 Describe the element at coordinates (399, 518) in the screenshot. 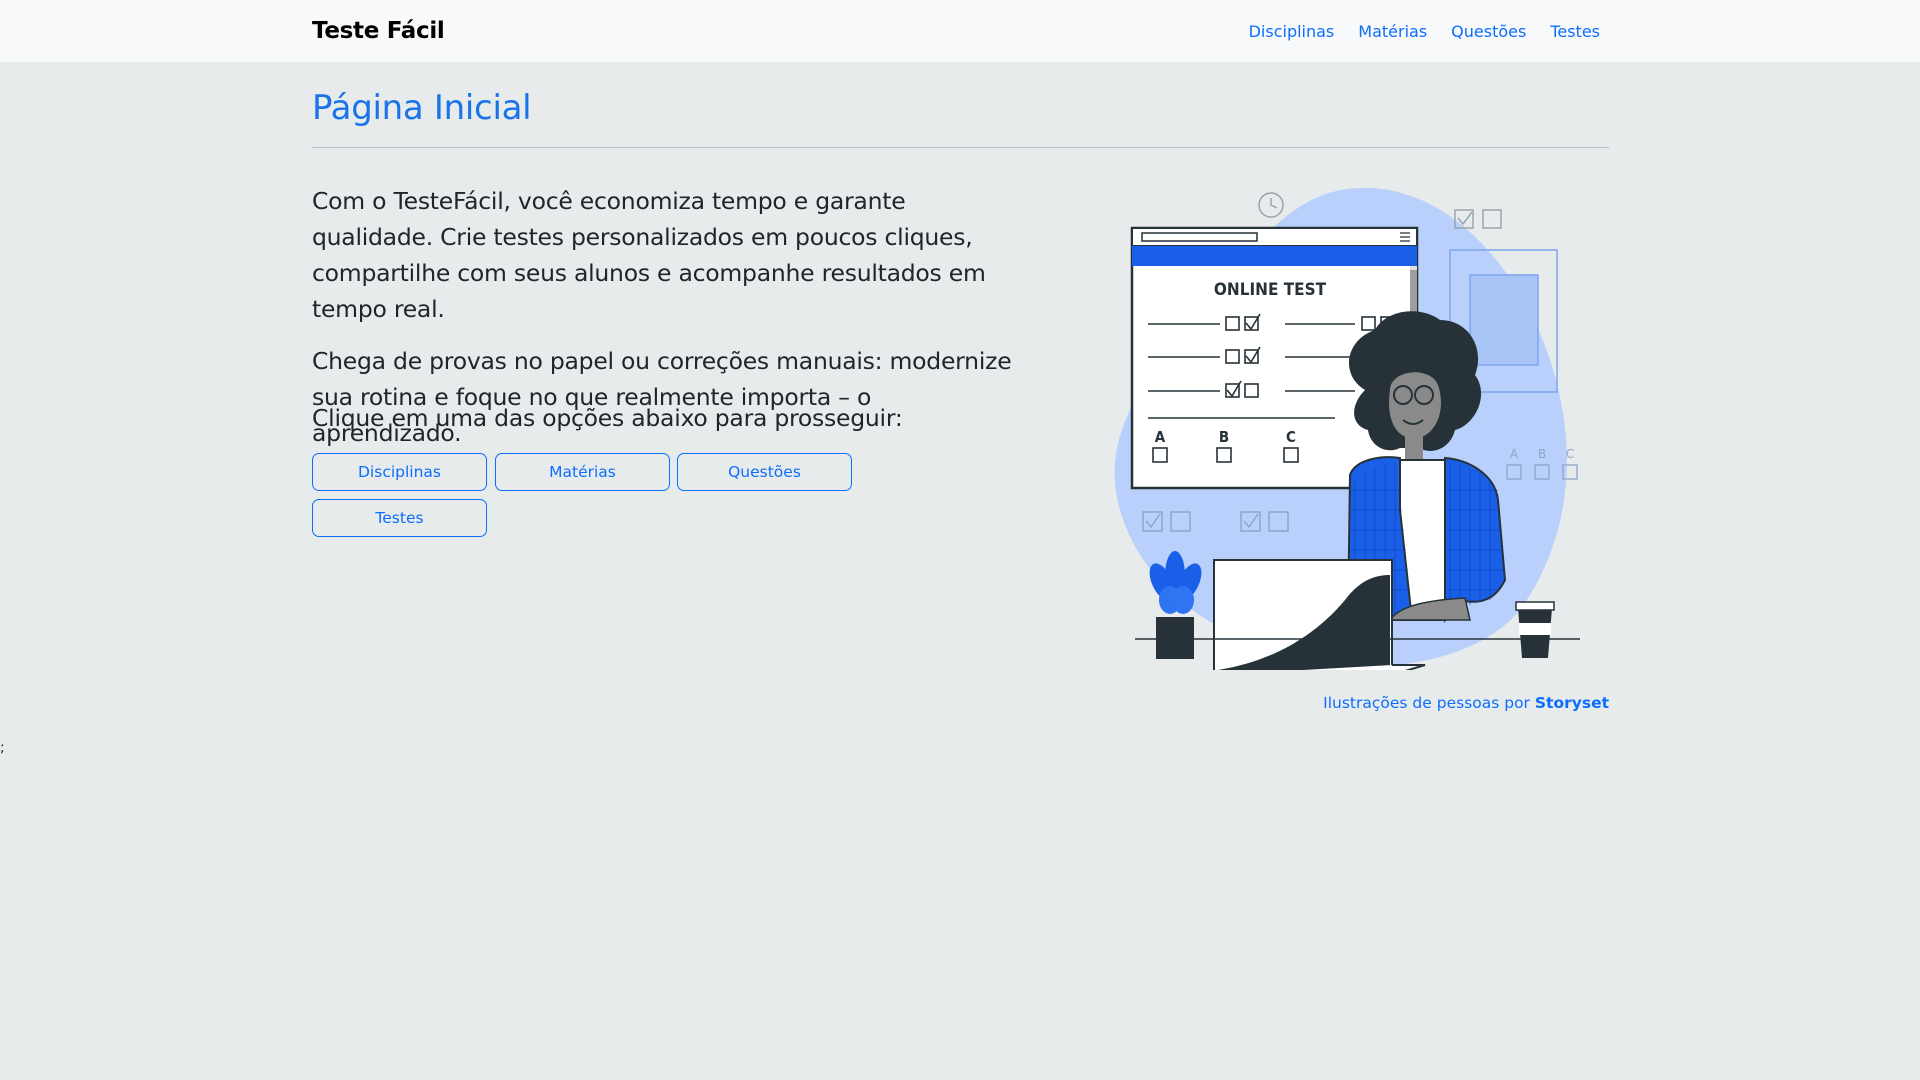

I see `testes-button: Testes` at that location.